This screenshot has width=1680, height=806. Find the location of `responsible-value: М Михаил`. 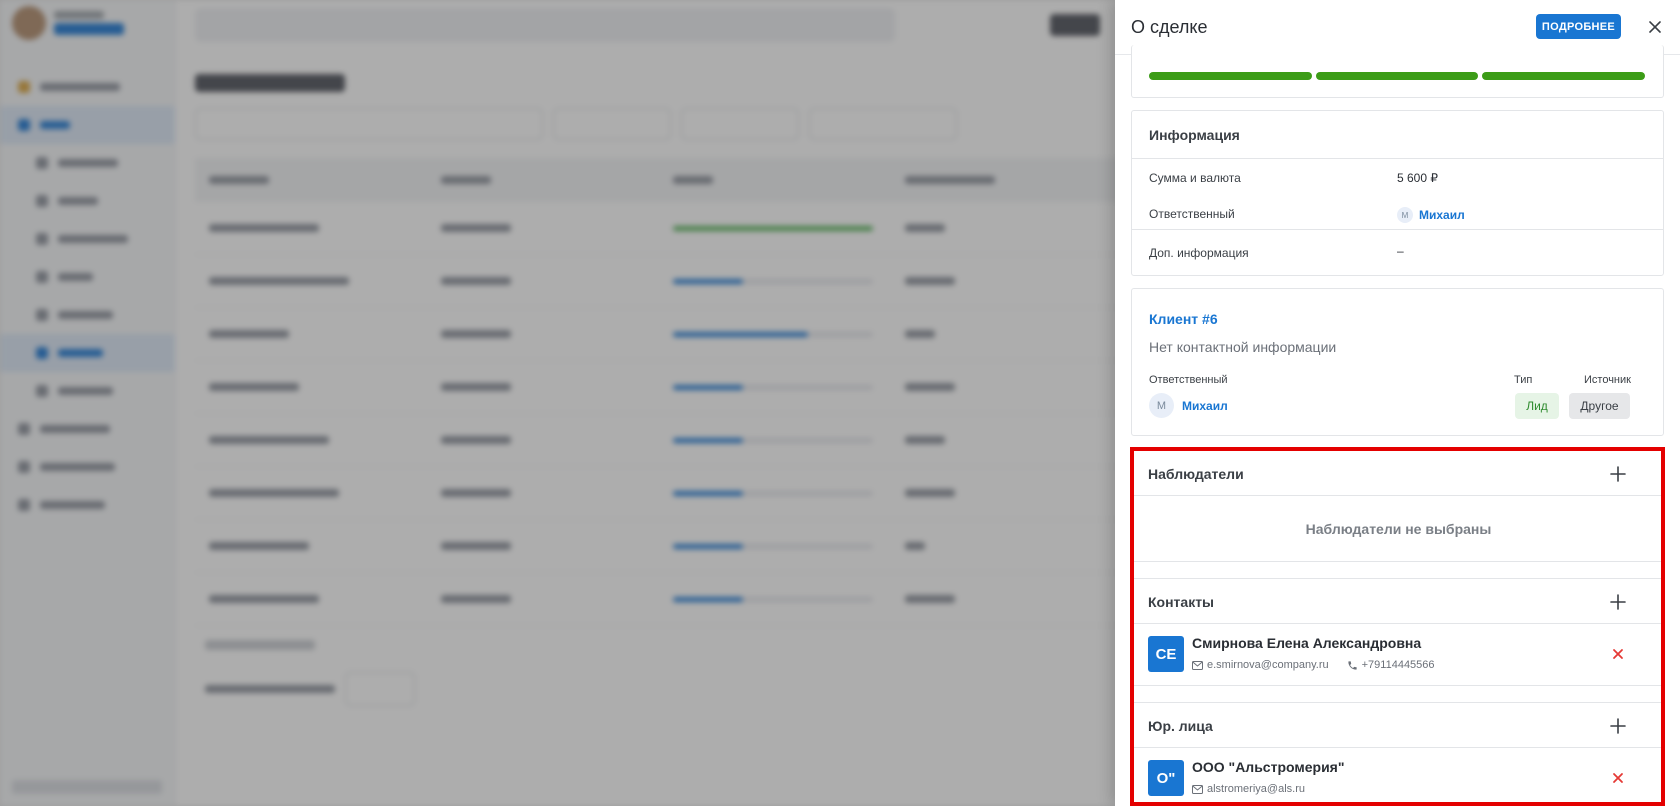

responsible-value: М Михаил is located at coordinates (1431, 215).